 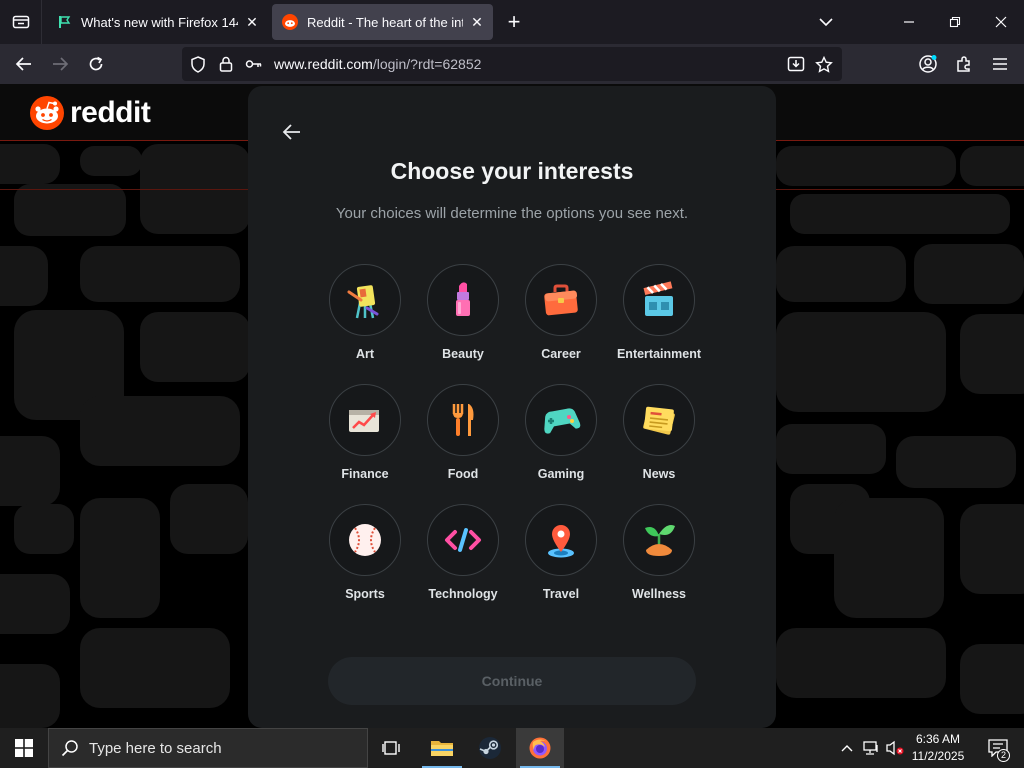 I want to click on save-to-pocket-icon, so click(x=796, y=64).